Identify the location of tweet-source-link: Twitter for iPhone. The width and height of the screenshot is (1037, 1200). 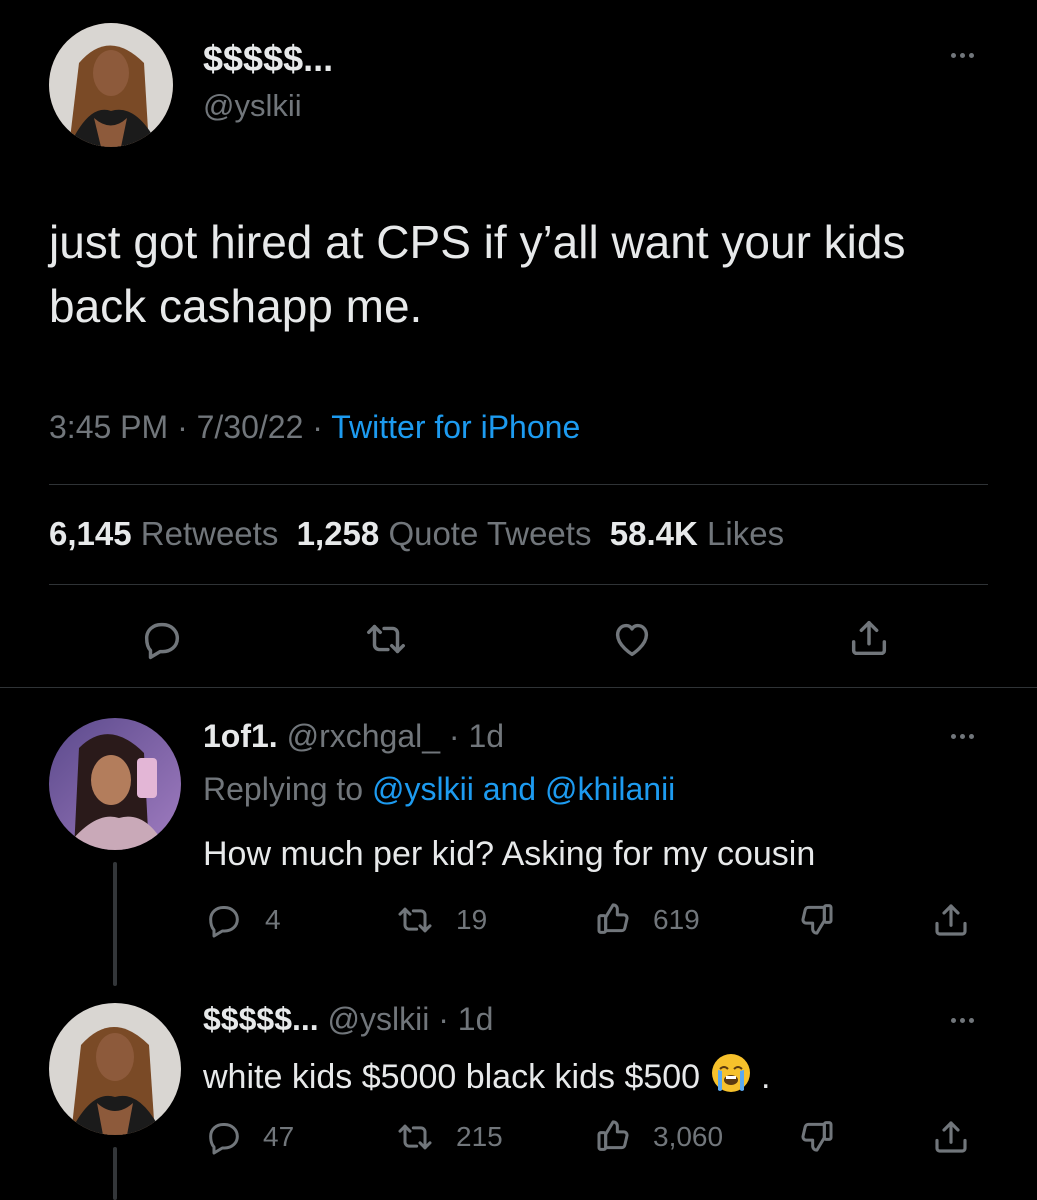
(455, 427).